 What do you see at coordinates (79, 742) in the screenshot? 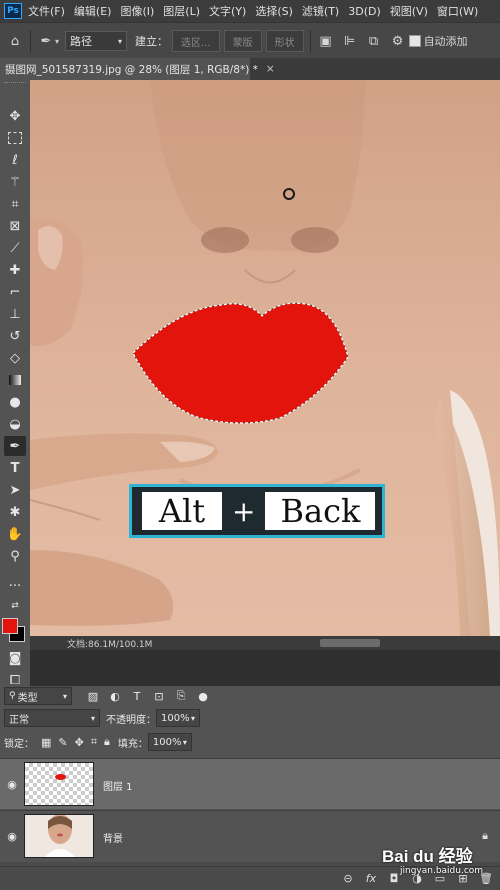
I see `lock-position-icon: ✥` at bounding box center [79, 742].